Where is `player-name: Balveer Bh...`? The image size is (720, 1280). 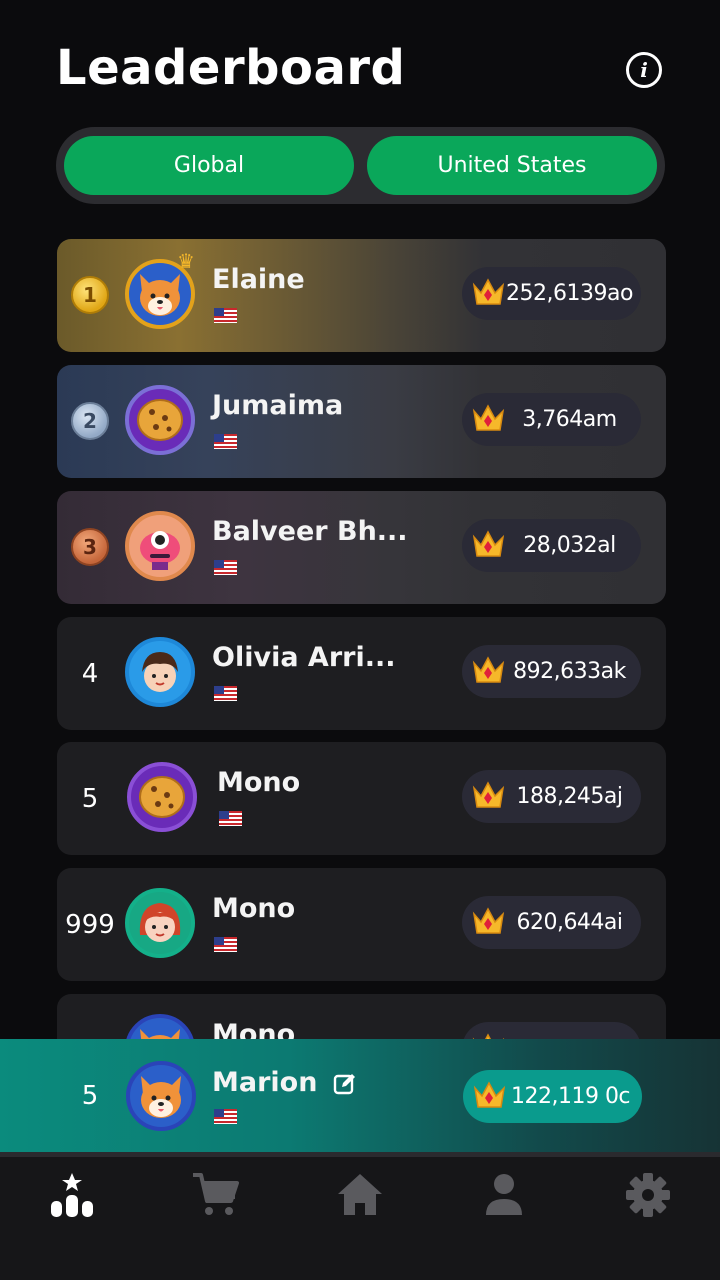 player-name: Balveer Bh... is located at coordinates (310, 531).